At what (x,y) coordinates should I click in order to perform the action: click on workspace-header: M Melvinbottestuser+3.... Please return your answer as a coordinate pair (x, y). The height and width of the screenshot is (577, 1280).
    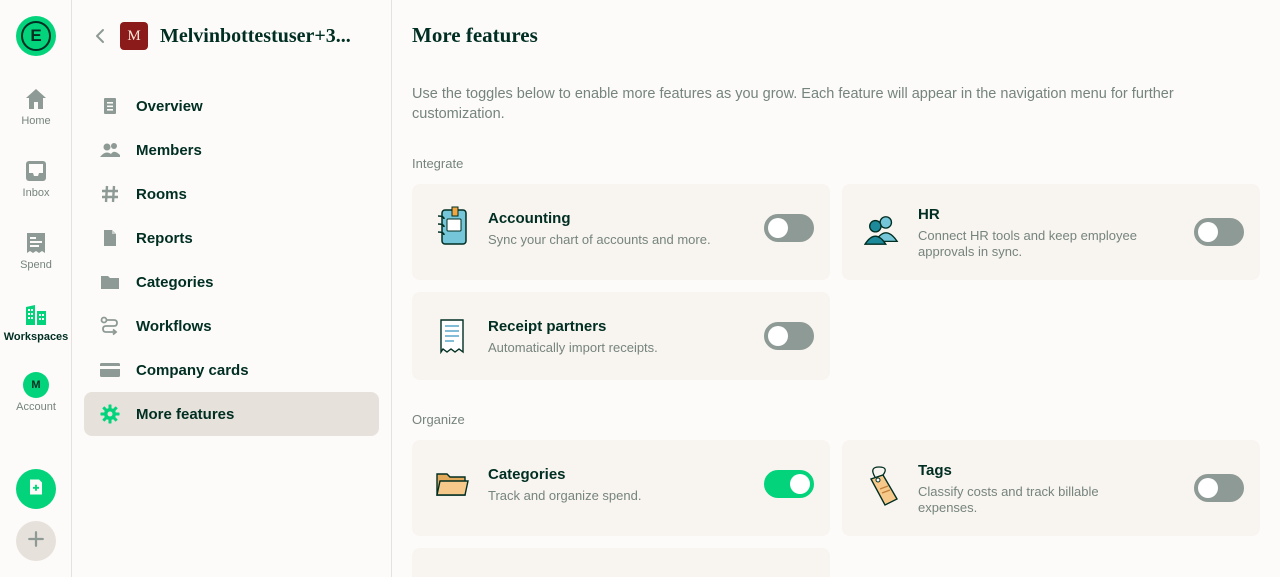
    Looking at the image, I should click on (228, 36).